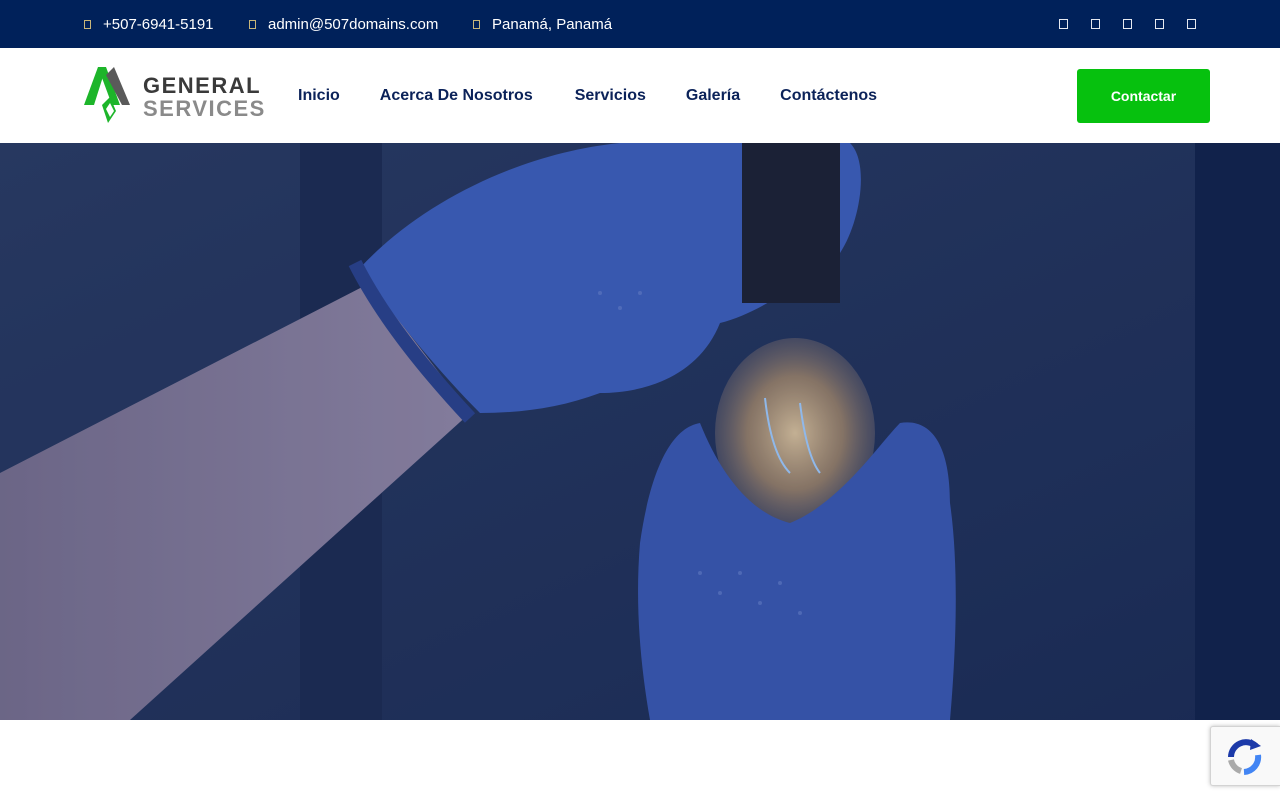 The image size is (1280, 800). I want to click on nav-inicio: Inicio, so click(319, 96).